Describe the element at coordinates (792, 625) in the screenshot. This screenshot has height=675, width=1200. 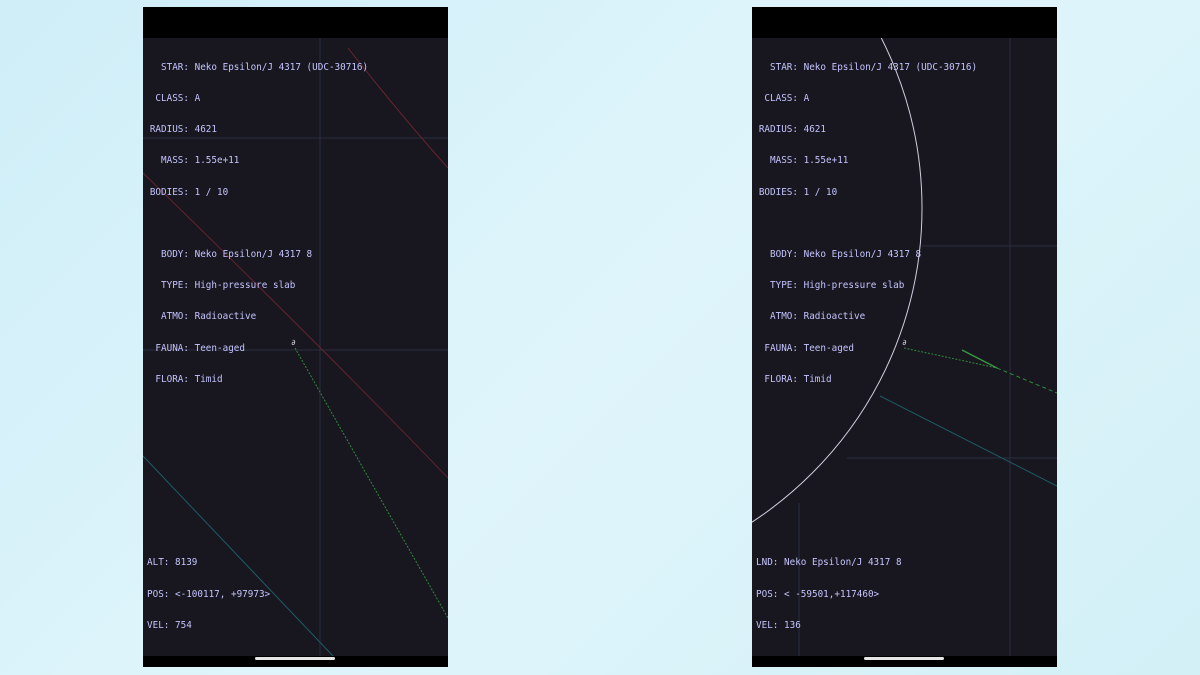
I see `velocity-value: 136` at that location.